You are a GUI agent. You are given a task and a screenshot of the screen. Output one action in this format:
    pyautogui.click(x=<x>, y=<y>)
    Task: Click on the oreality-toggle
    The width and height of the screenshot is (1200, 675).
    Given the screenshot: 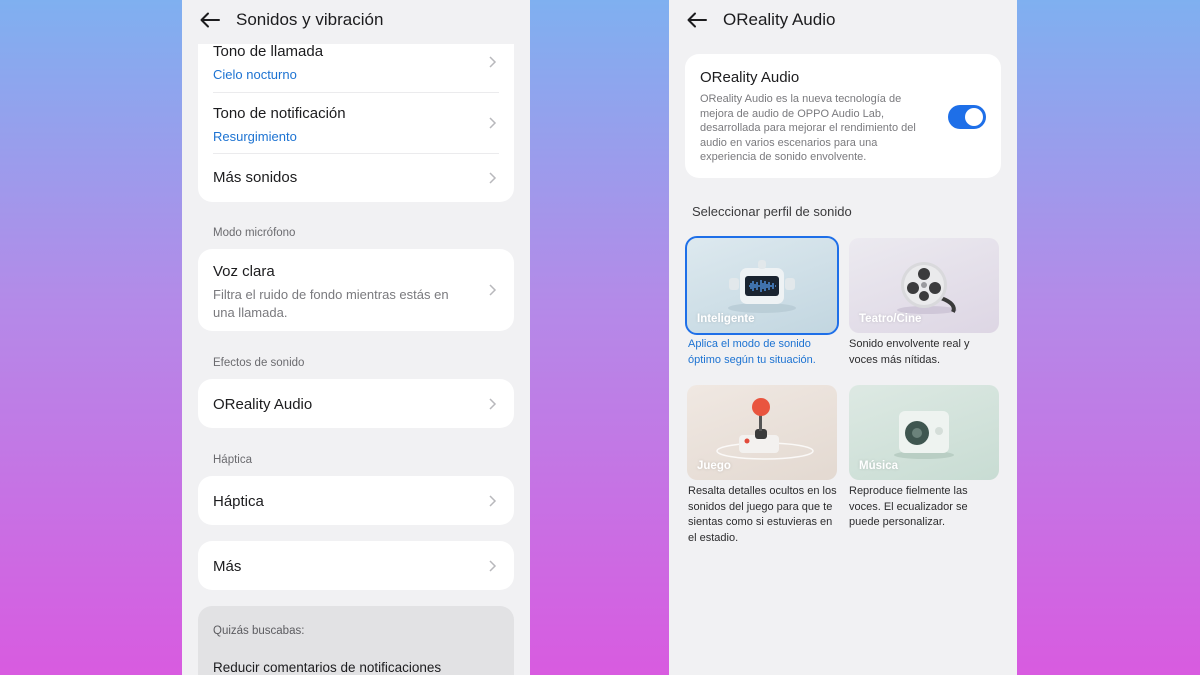 What is the action you would take?
    pyautogui.click(x=967, y=117)
    